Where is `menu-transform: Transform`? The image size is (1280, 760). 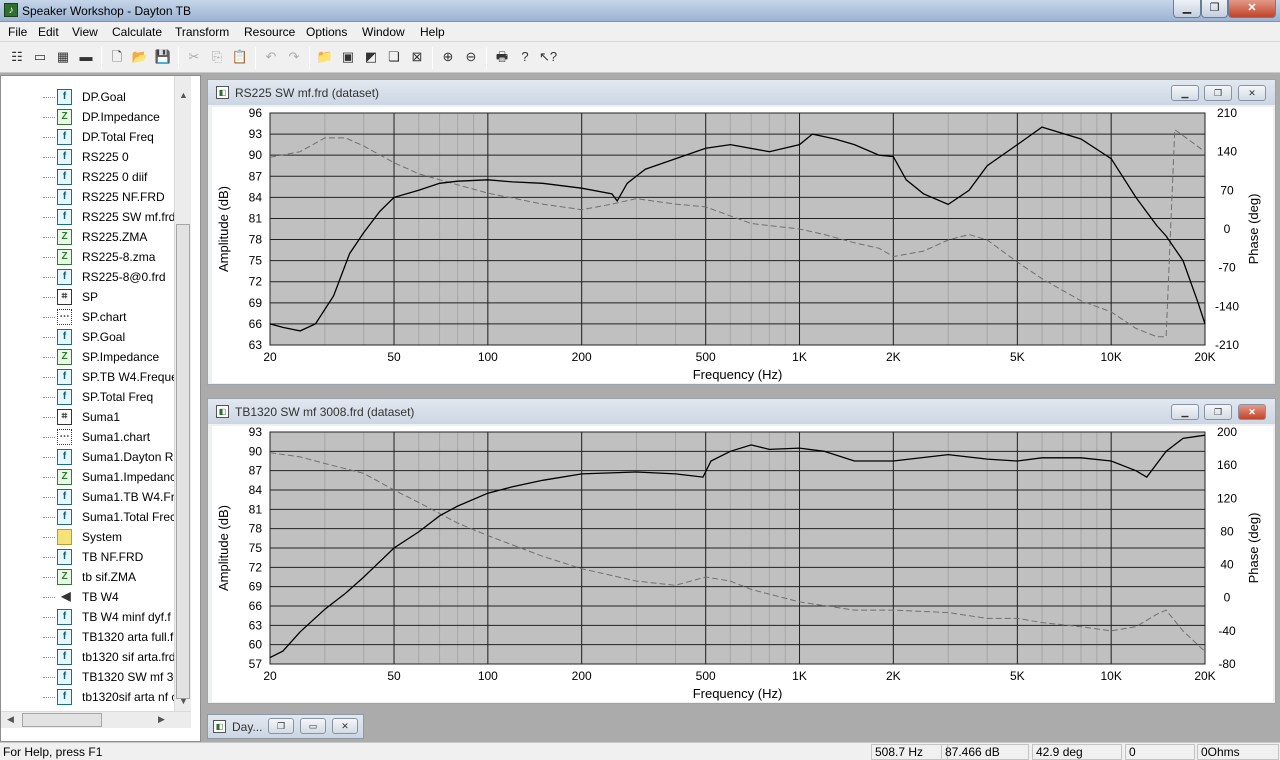 menu-transform: Transform is located at coordinates (202, 32).